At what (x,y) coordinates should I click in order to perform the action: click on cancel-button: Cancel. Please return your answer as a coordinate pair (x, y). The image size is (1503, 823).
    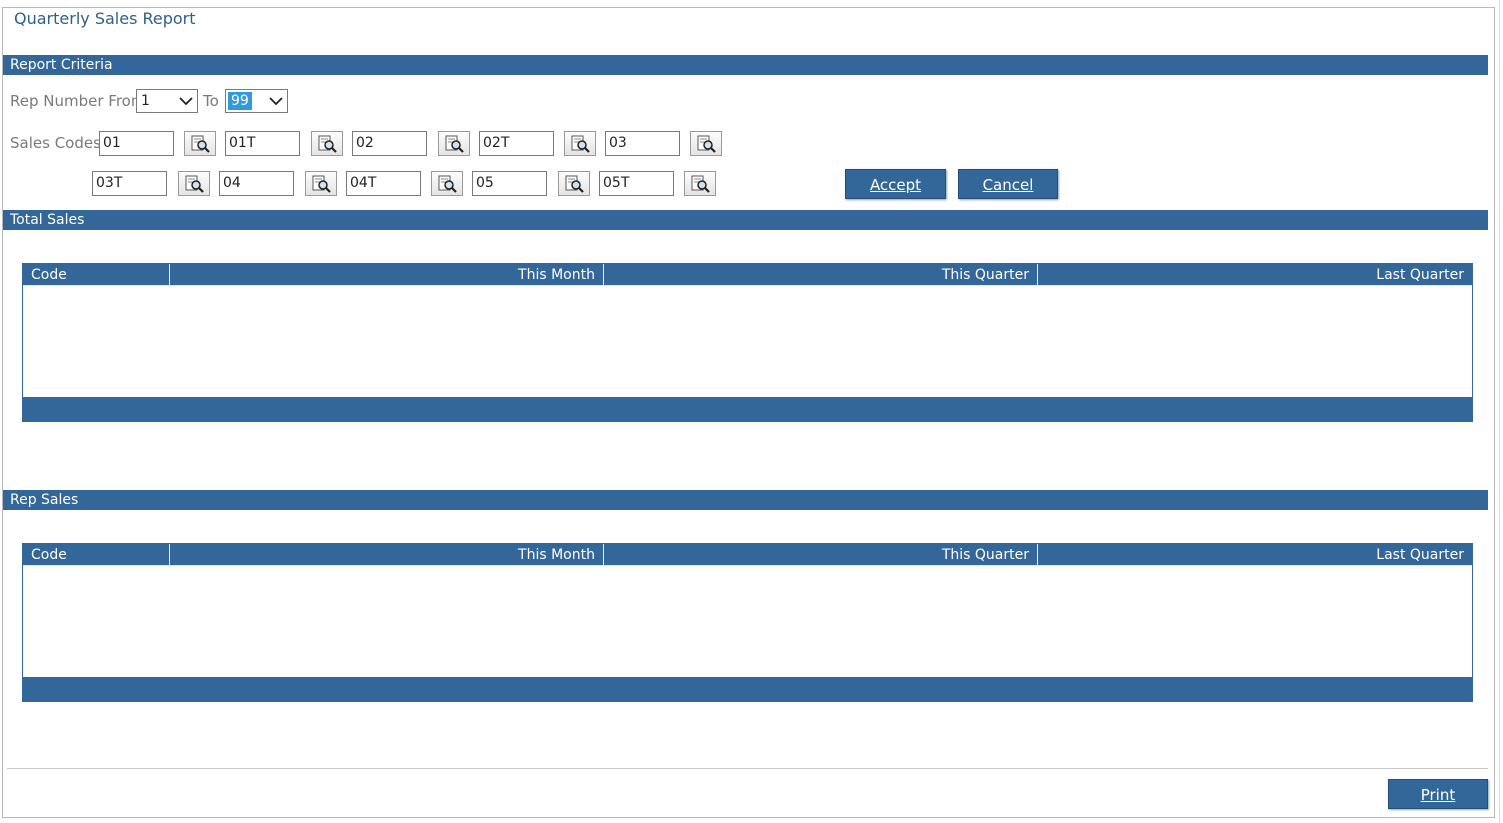
    Looking at the image, I should click on (1008, 184).